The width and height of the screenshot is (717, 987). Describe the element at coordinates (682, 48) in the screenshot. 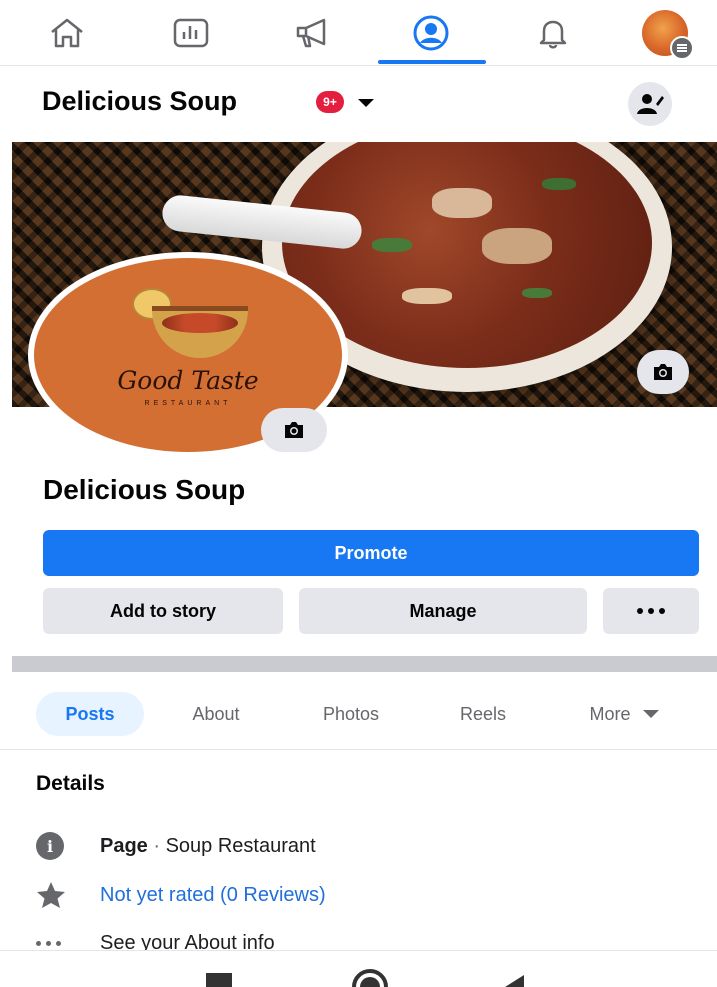

I see `menu-icon` at that location.